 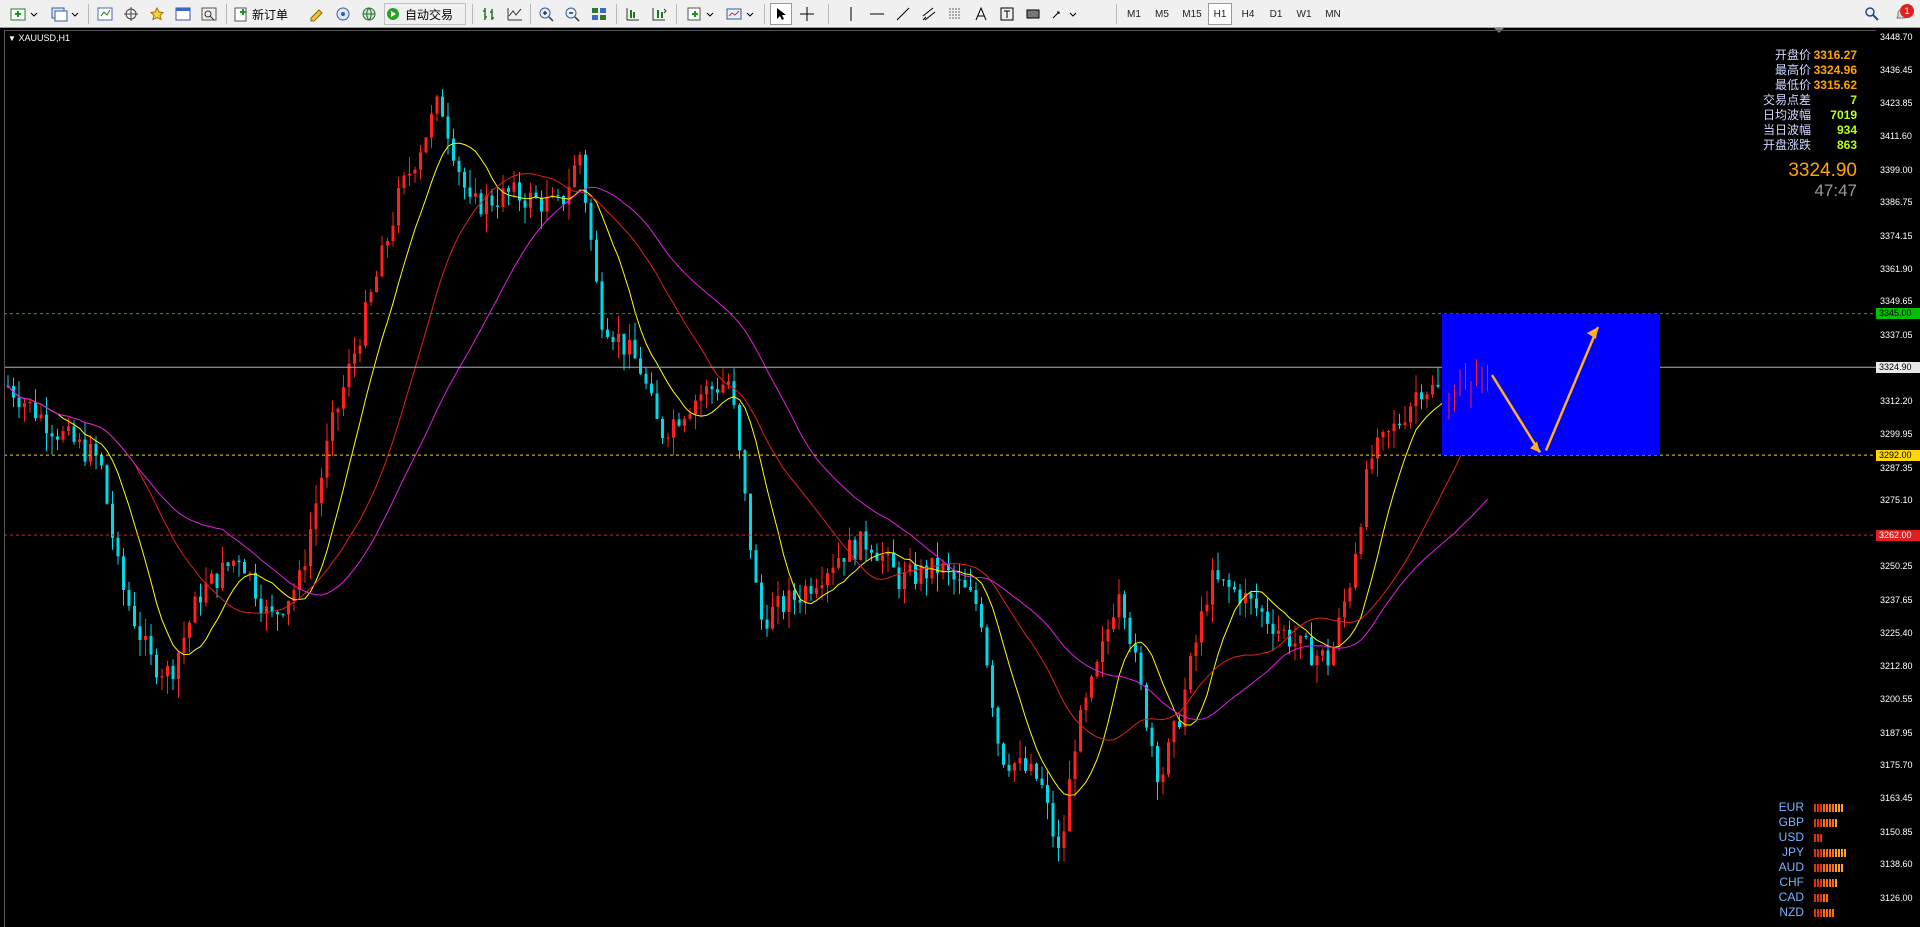 I want to click on timeframe-m15-label: M15, so click(x=1192, y=14).